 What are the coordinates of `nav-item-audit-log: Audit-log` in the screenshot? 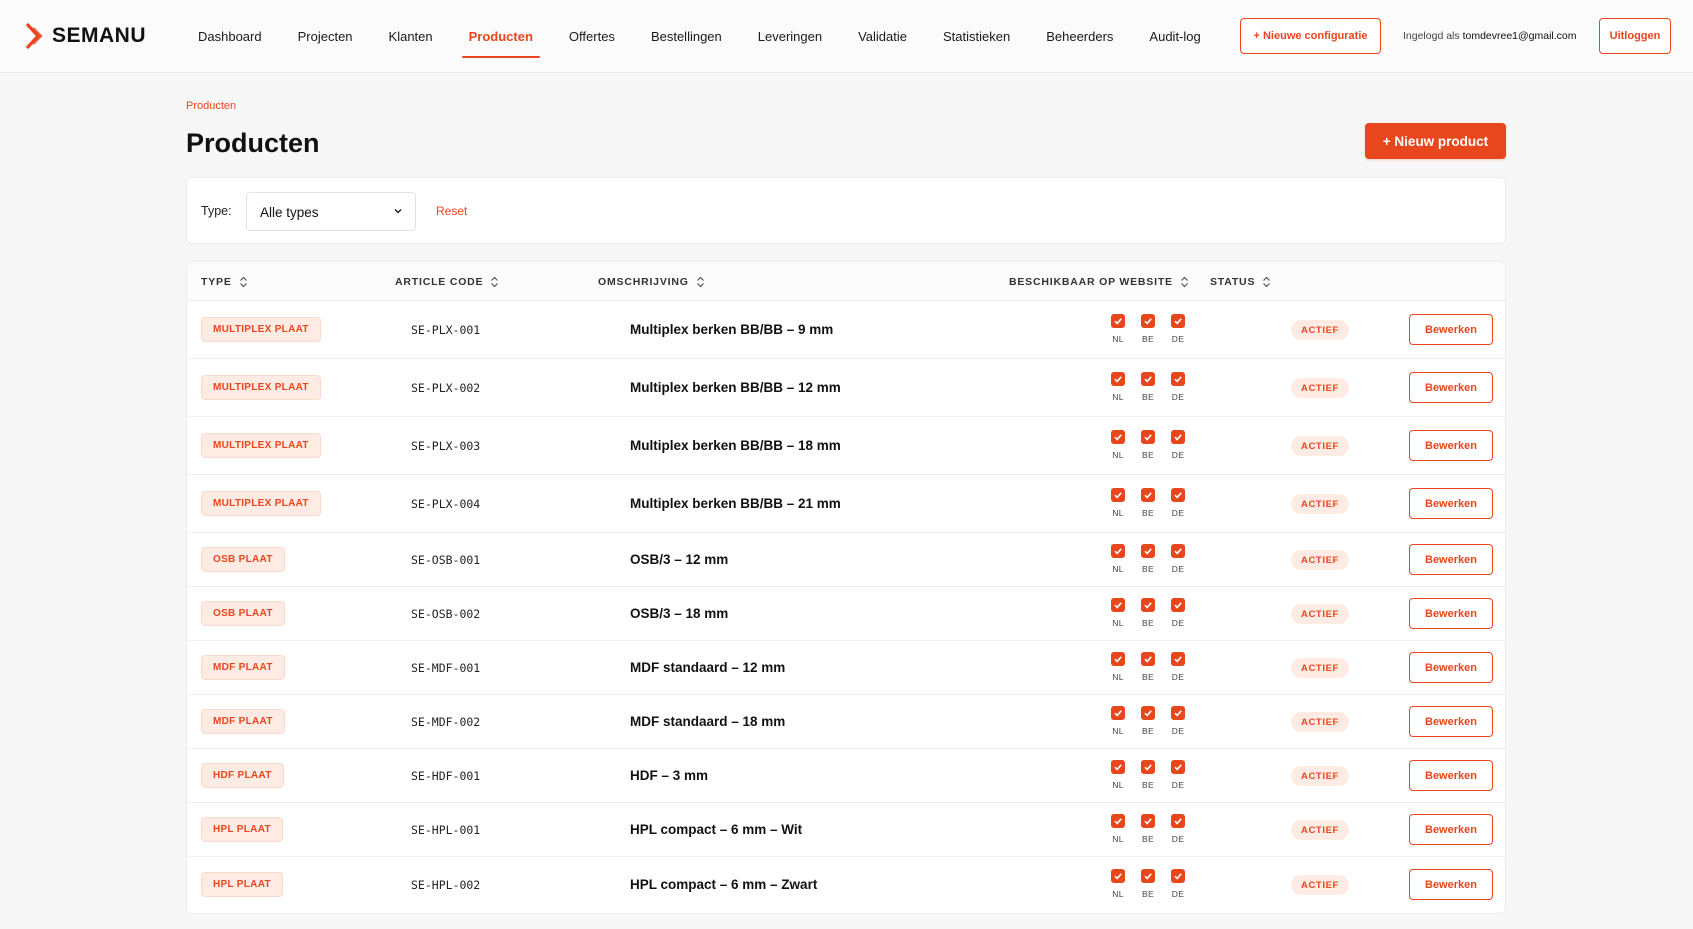 It's located at (1174, 36).